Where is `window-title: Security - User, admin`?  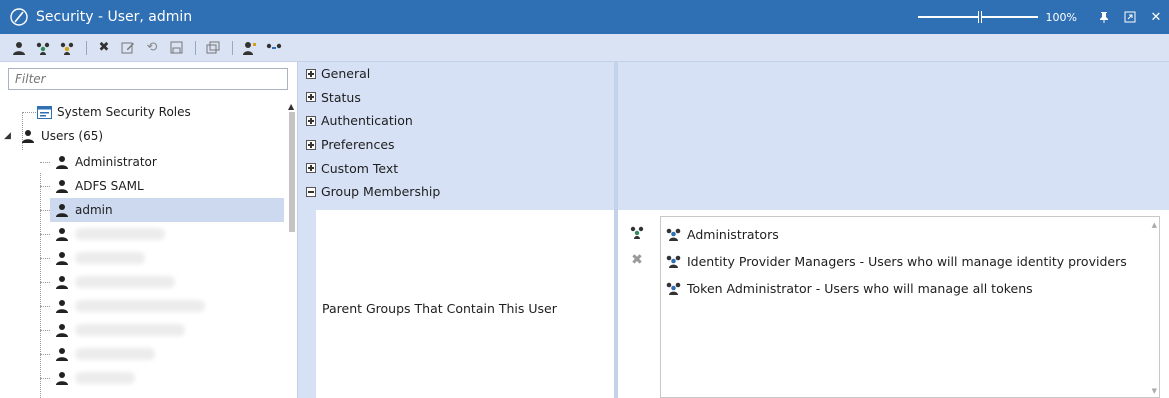 window-title: Security - User, admin is located at coordinates (114, 17).